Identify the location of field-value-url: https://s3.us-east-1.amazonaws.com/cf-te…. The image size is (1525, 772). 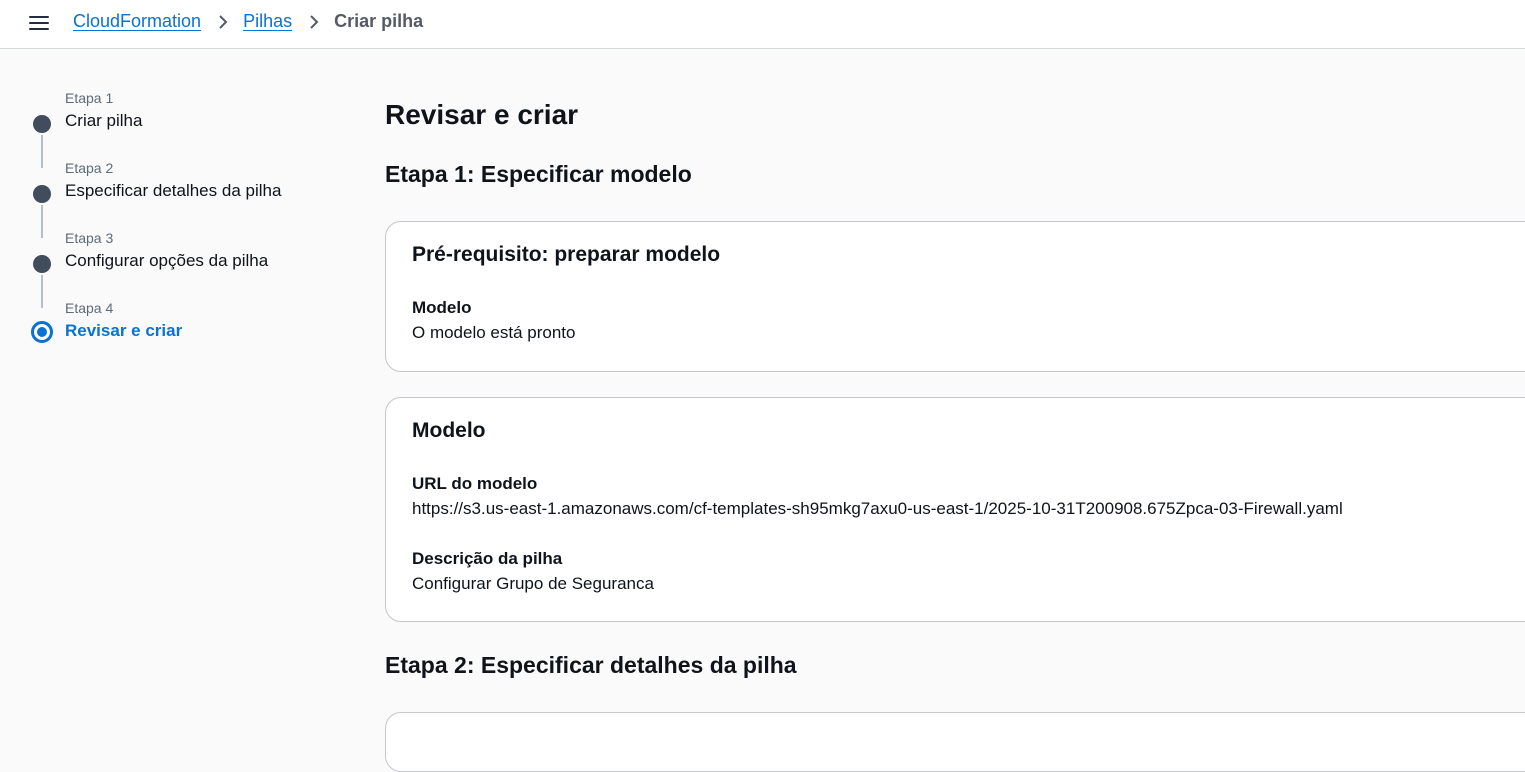
(877, 508).